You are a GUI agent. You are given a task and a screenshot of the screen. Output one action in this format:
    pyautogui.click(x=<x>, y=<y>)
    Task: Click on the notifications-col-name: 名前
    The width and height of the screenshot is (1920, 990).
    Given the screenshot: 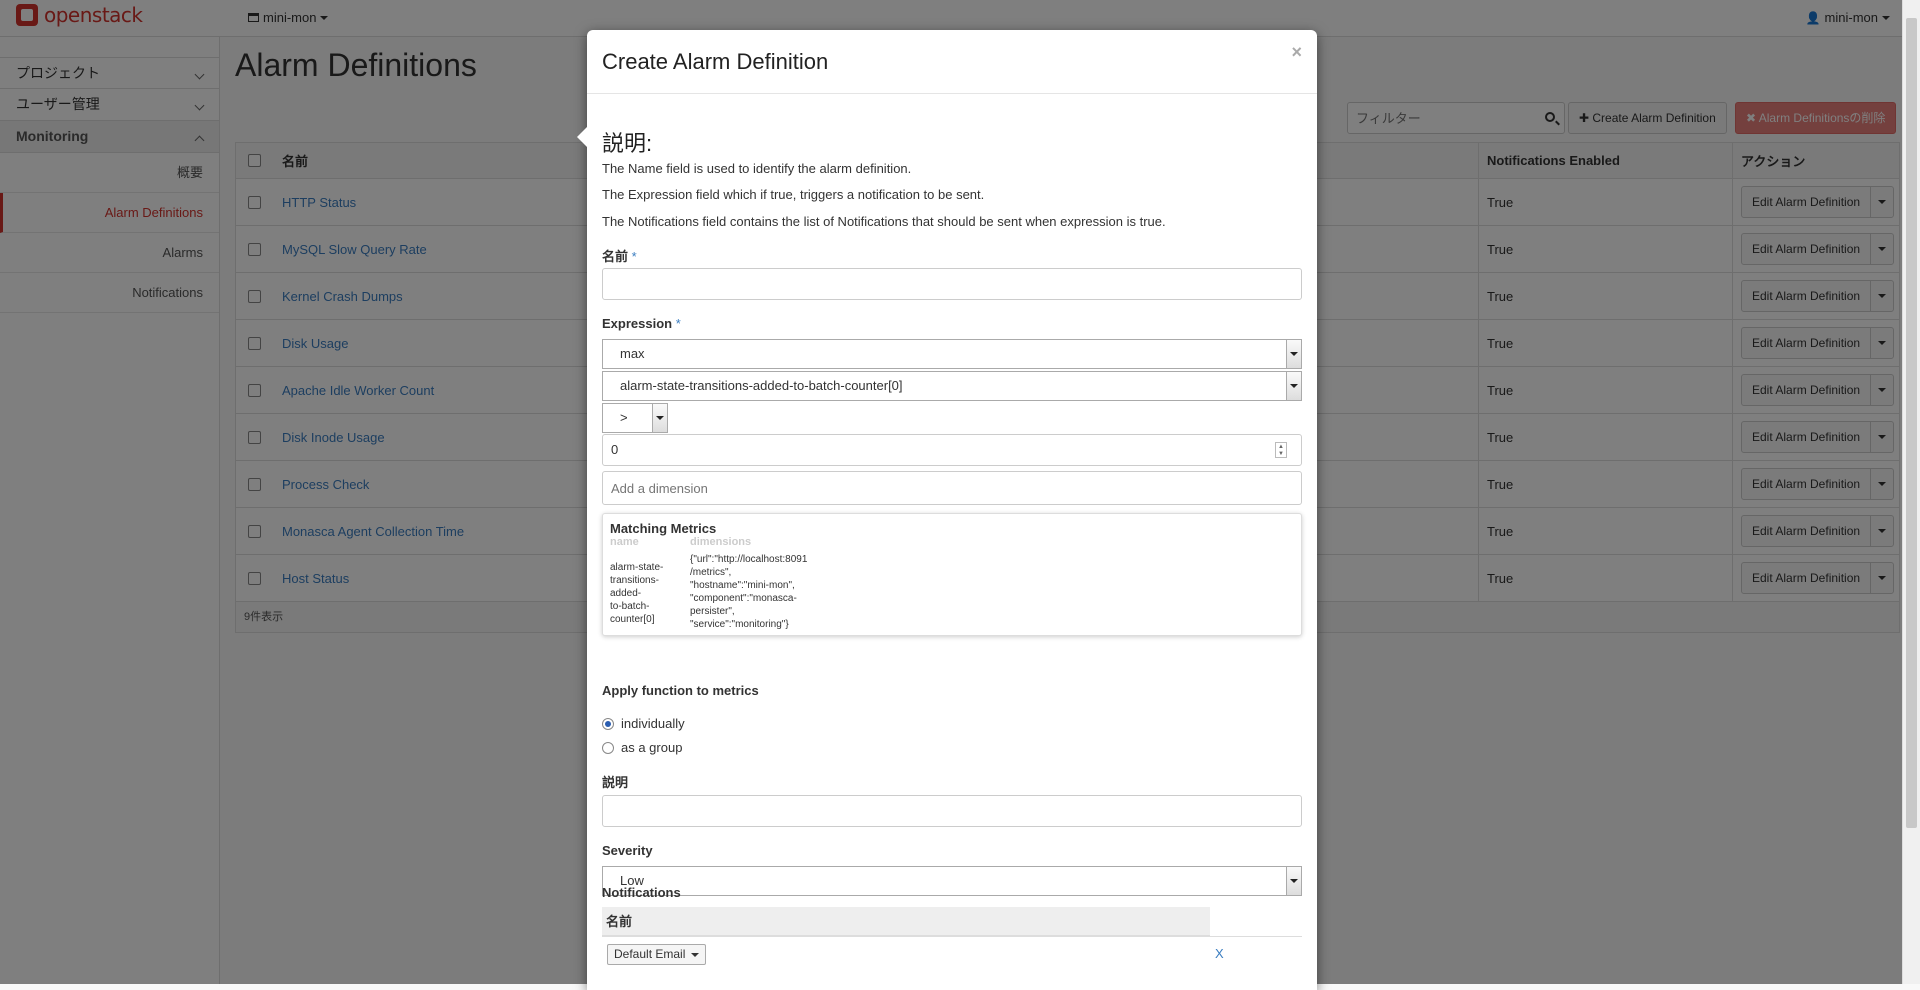 What is the action you would take?
    pyautogui.click(x=906, y=921)
    